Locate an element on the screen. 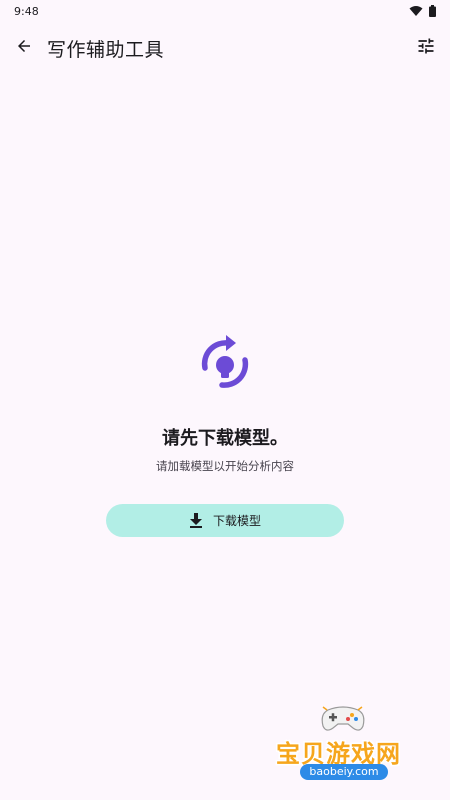  status-time: 9:48 is located at coordinates (26, 11).